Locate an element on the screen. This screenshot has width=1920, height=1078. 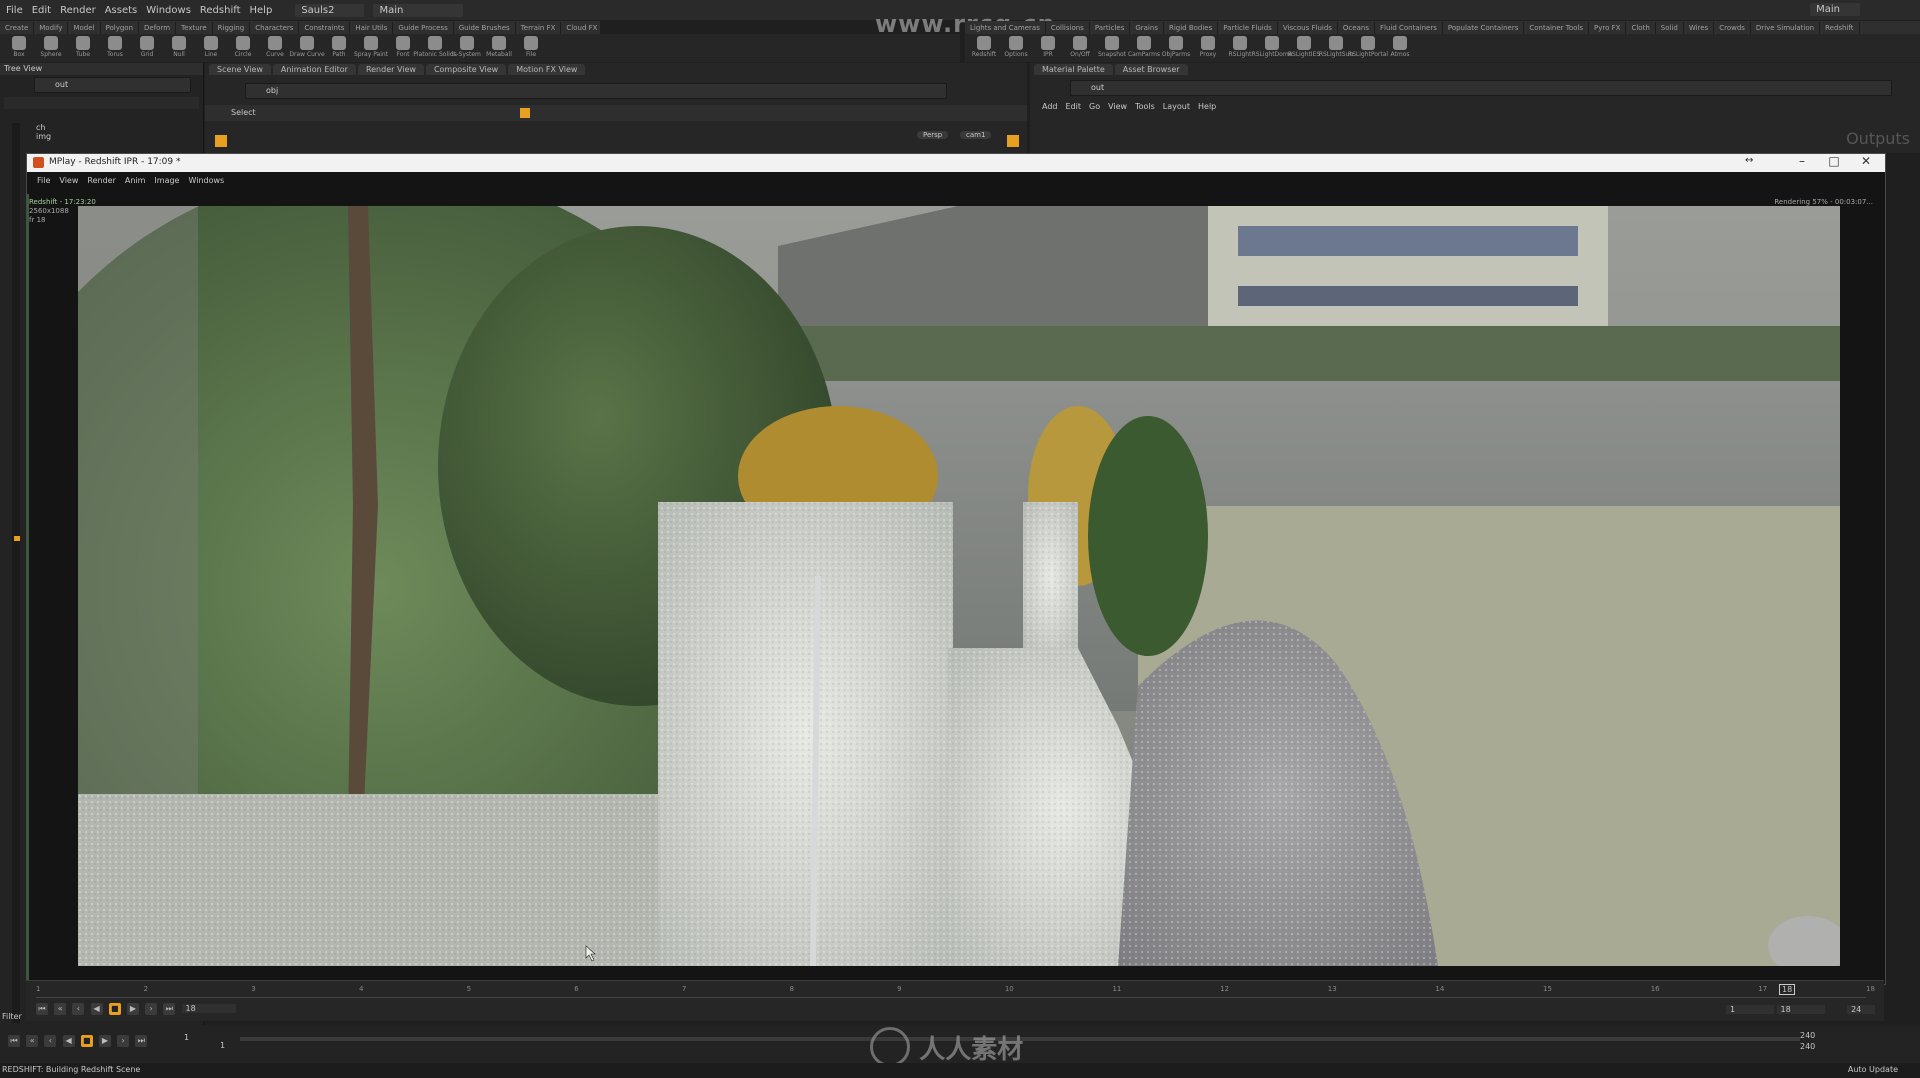
main-play-button: ▶ is located at coordinates (104, 1041).